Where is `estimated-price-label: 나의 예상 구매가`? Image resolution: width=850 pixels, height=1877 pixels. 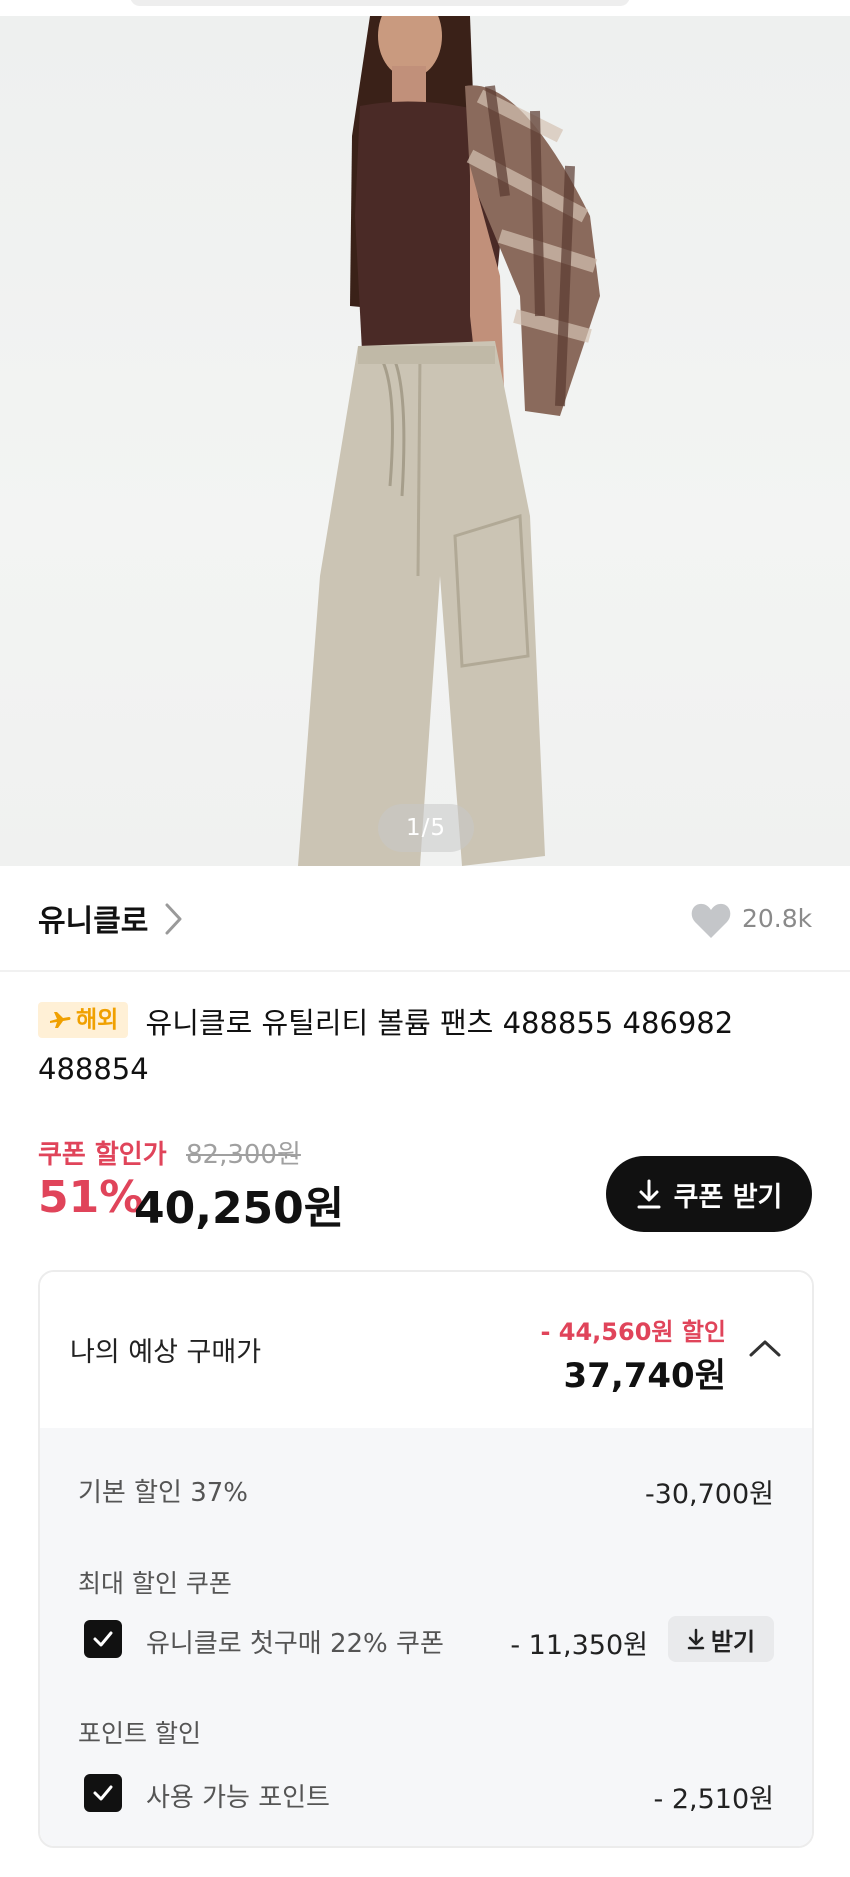 estimated-price-label: 나의 예상 구매가 is located at coordinates (166, 1352).